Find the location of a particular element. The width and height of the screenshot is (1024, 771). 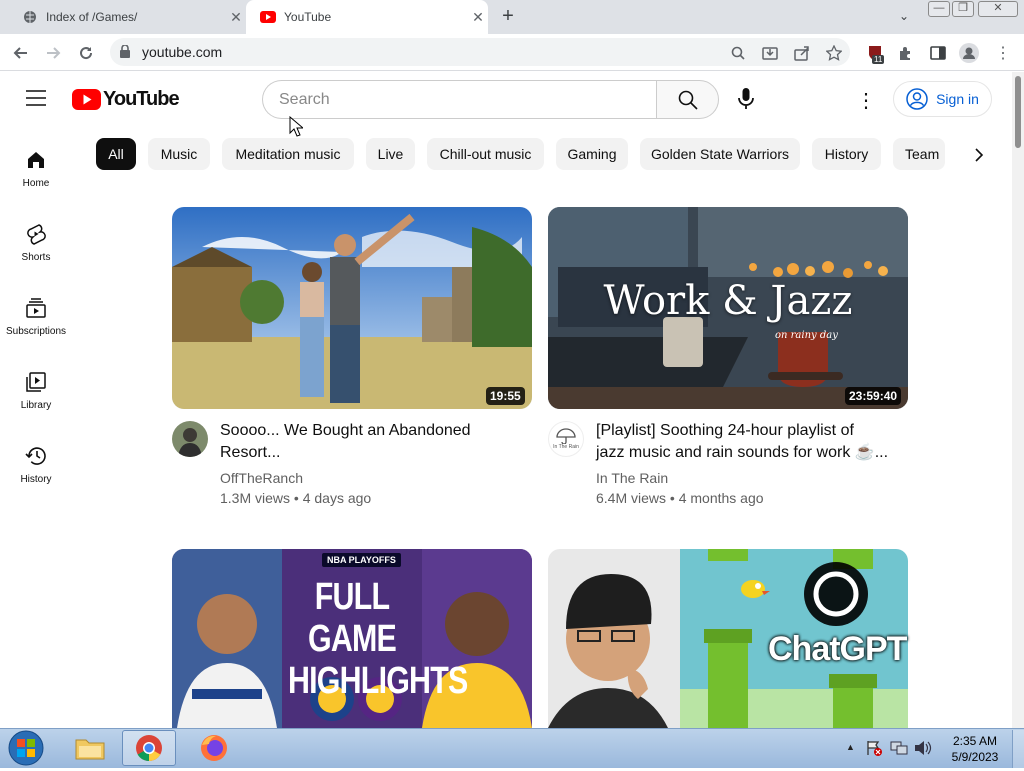

thumbnail-headline-line: HIGHLIGHTS is located at coordinates (378, 681).